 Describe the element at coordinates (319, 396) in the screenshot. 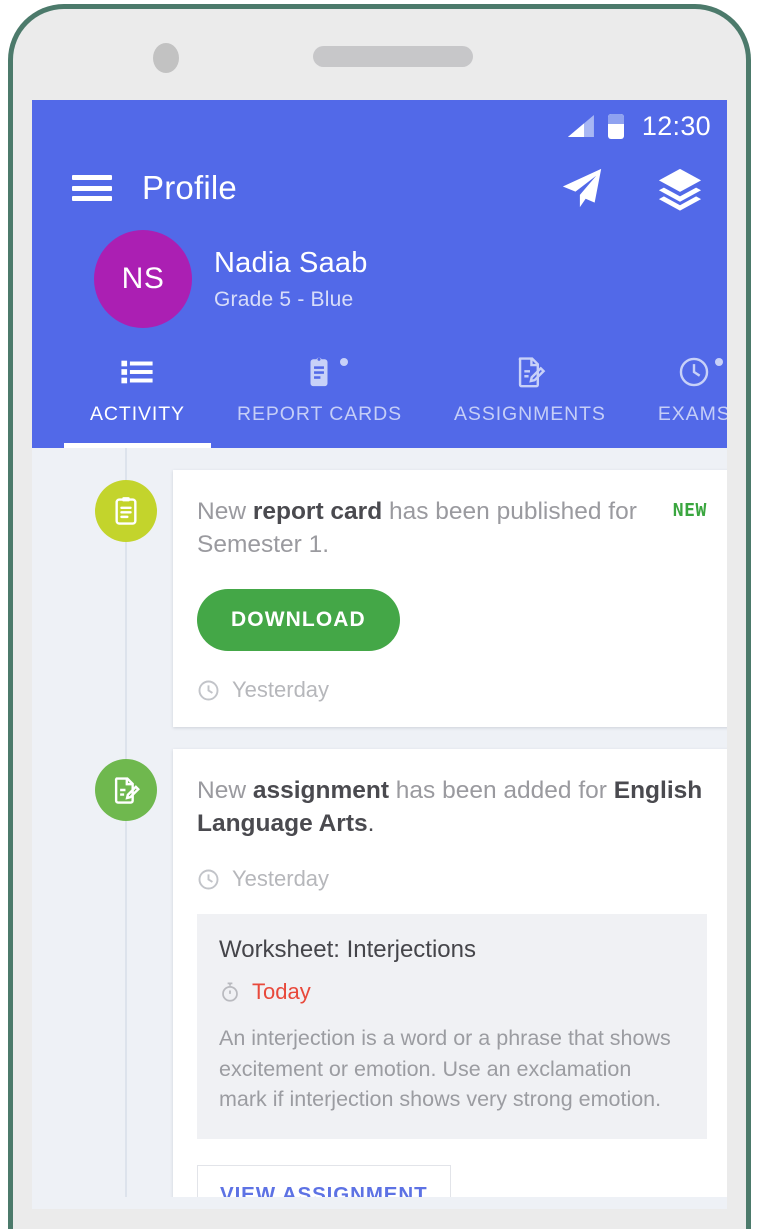

I see `tab-report-cards: REPORT CARDS` at that location.